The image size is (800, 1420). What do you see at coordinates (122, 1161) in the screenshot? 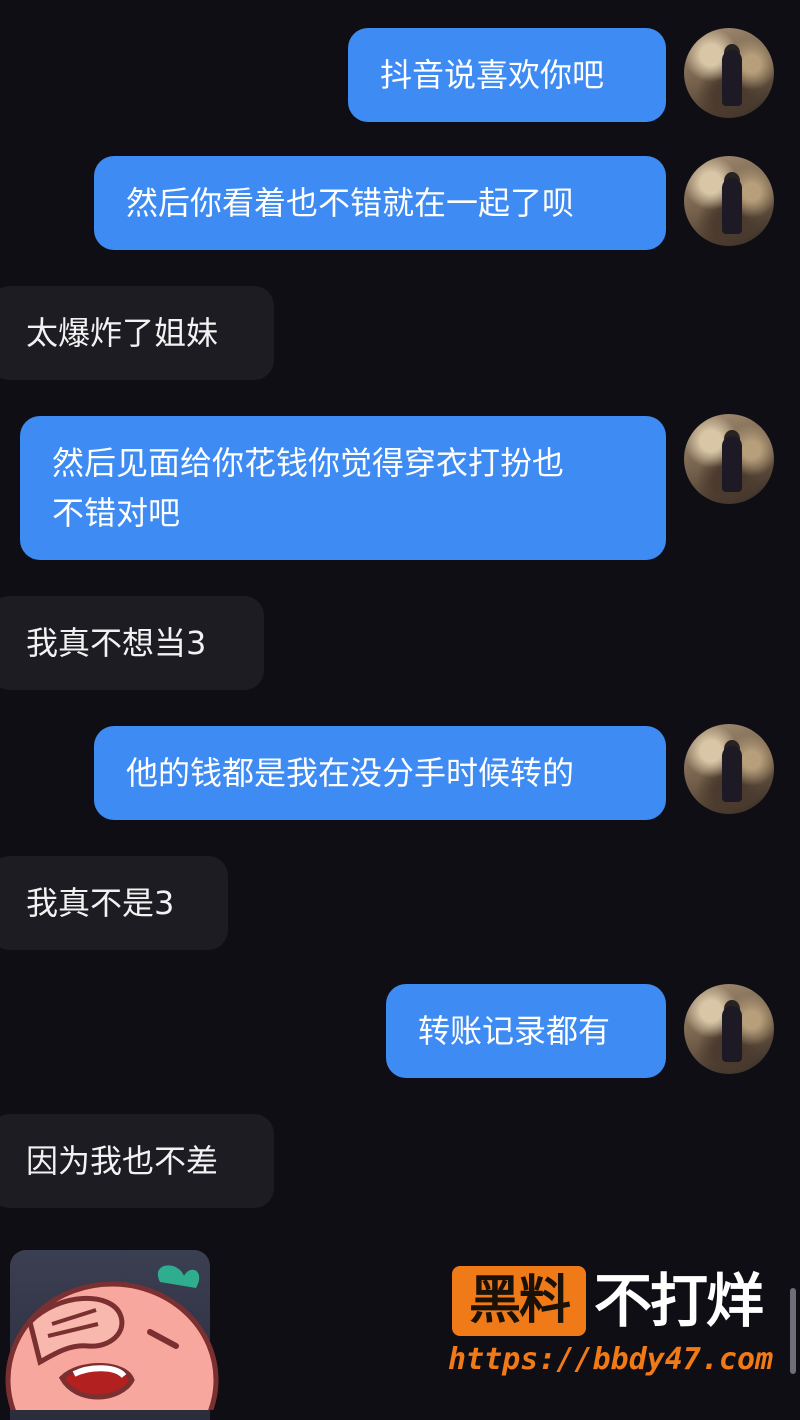
I see `message-text: 因为我也不差` at bounding box center [122, 1161].